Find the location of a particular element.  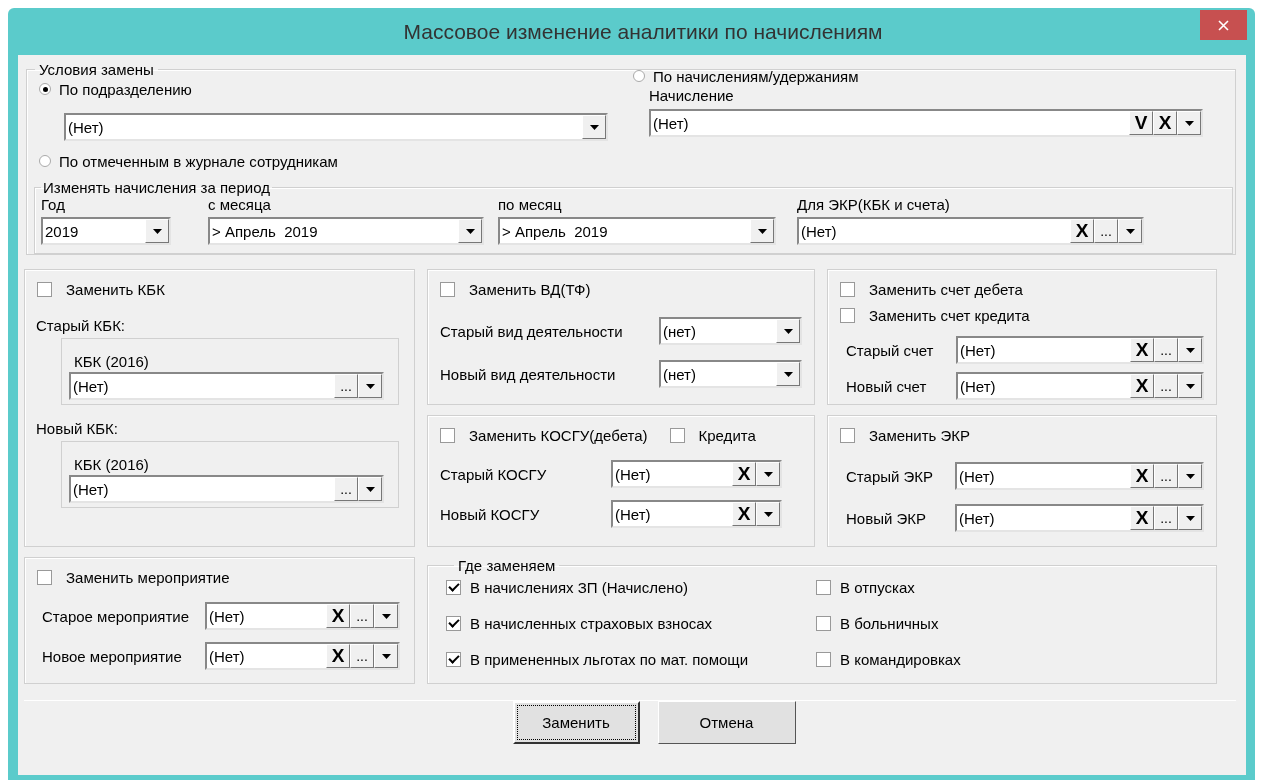

checkbox-label: В больничных is located at coordinates (889, 623).